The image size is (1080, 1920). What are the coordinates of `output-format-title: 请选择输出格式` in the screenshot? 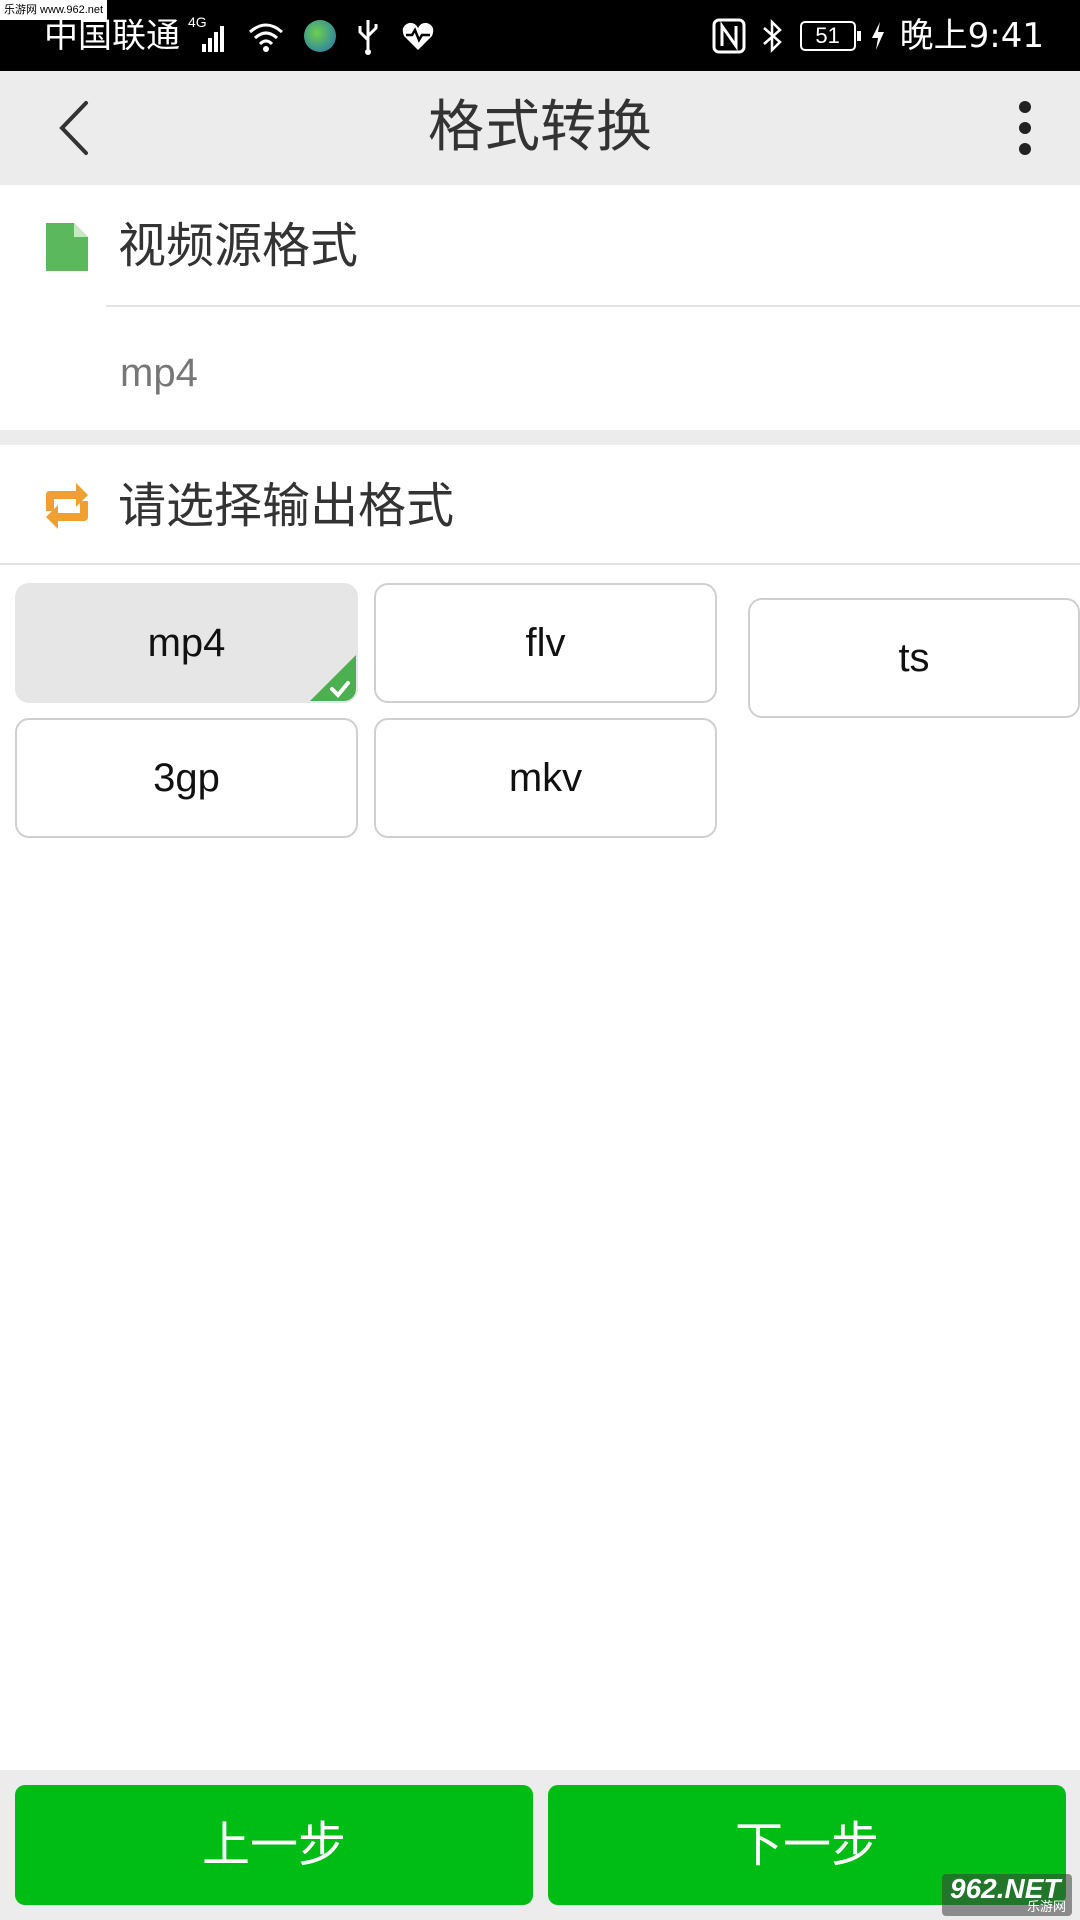 It's located at (286, 506).